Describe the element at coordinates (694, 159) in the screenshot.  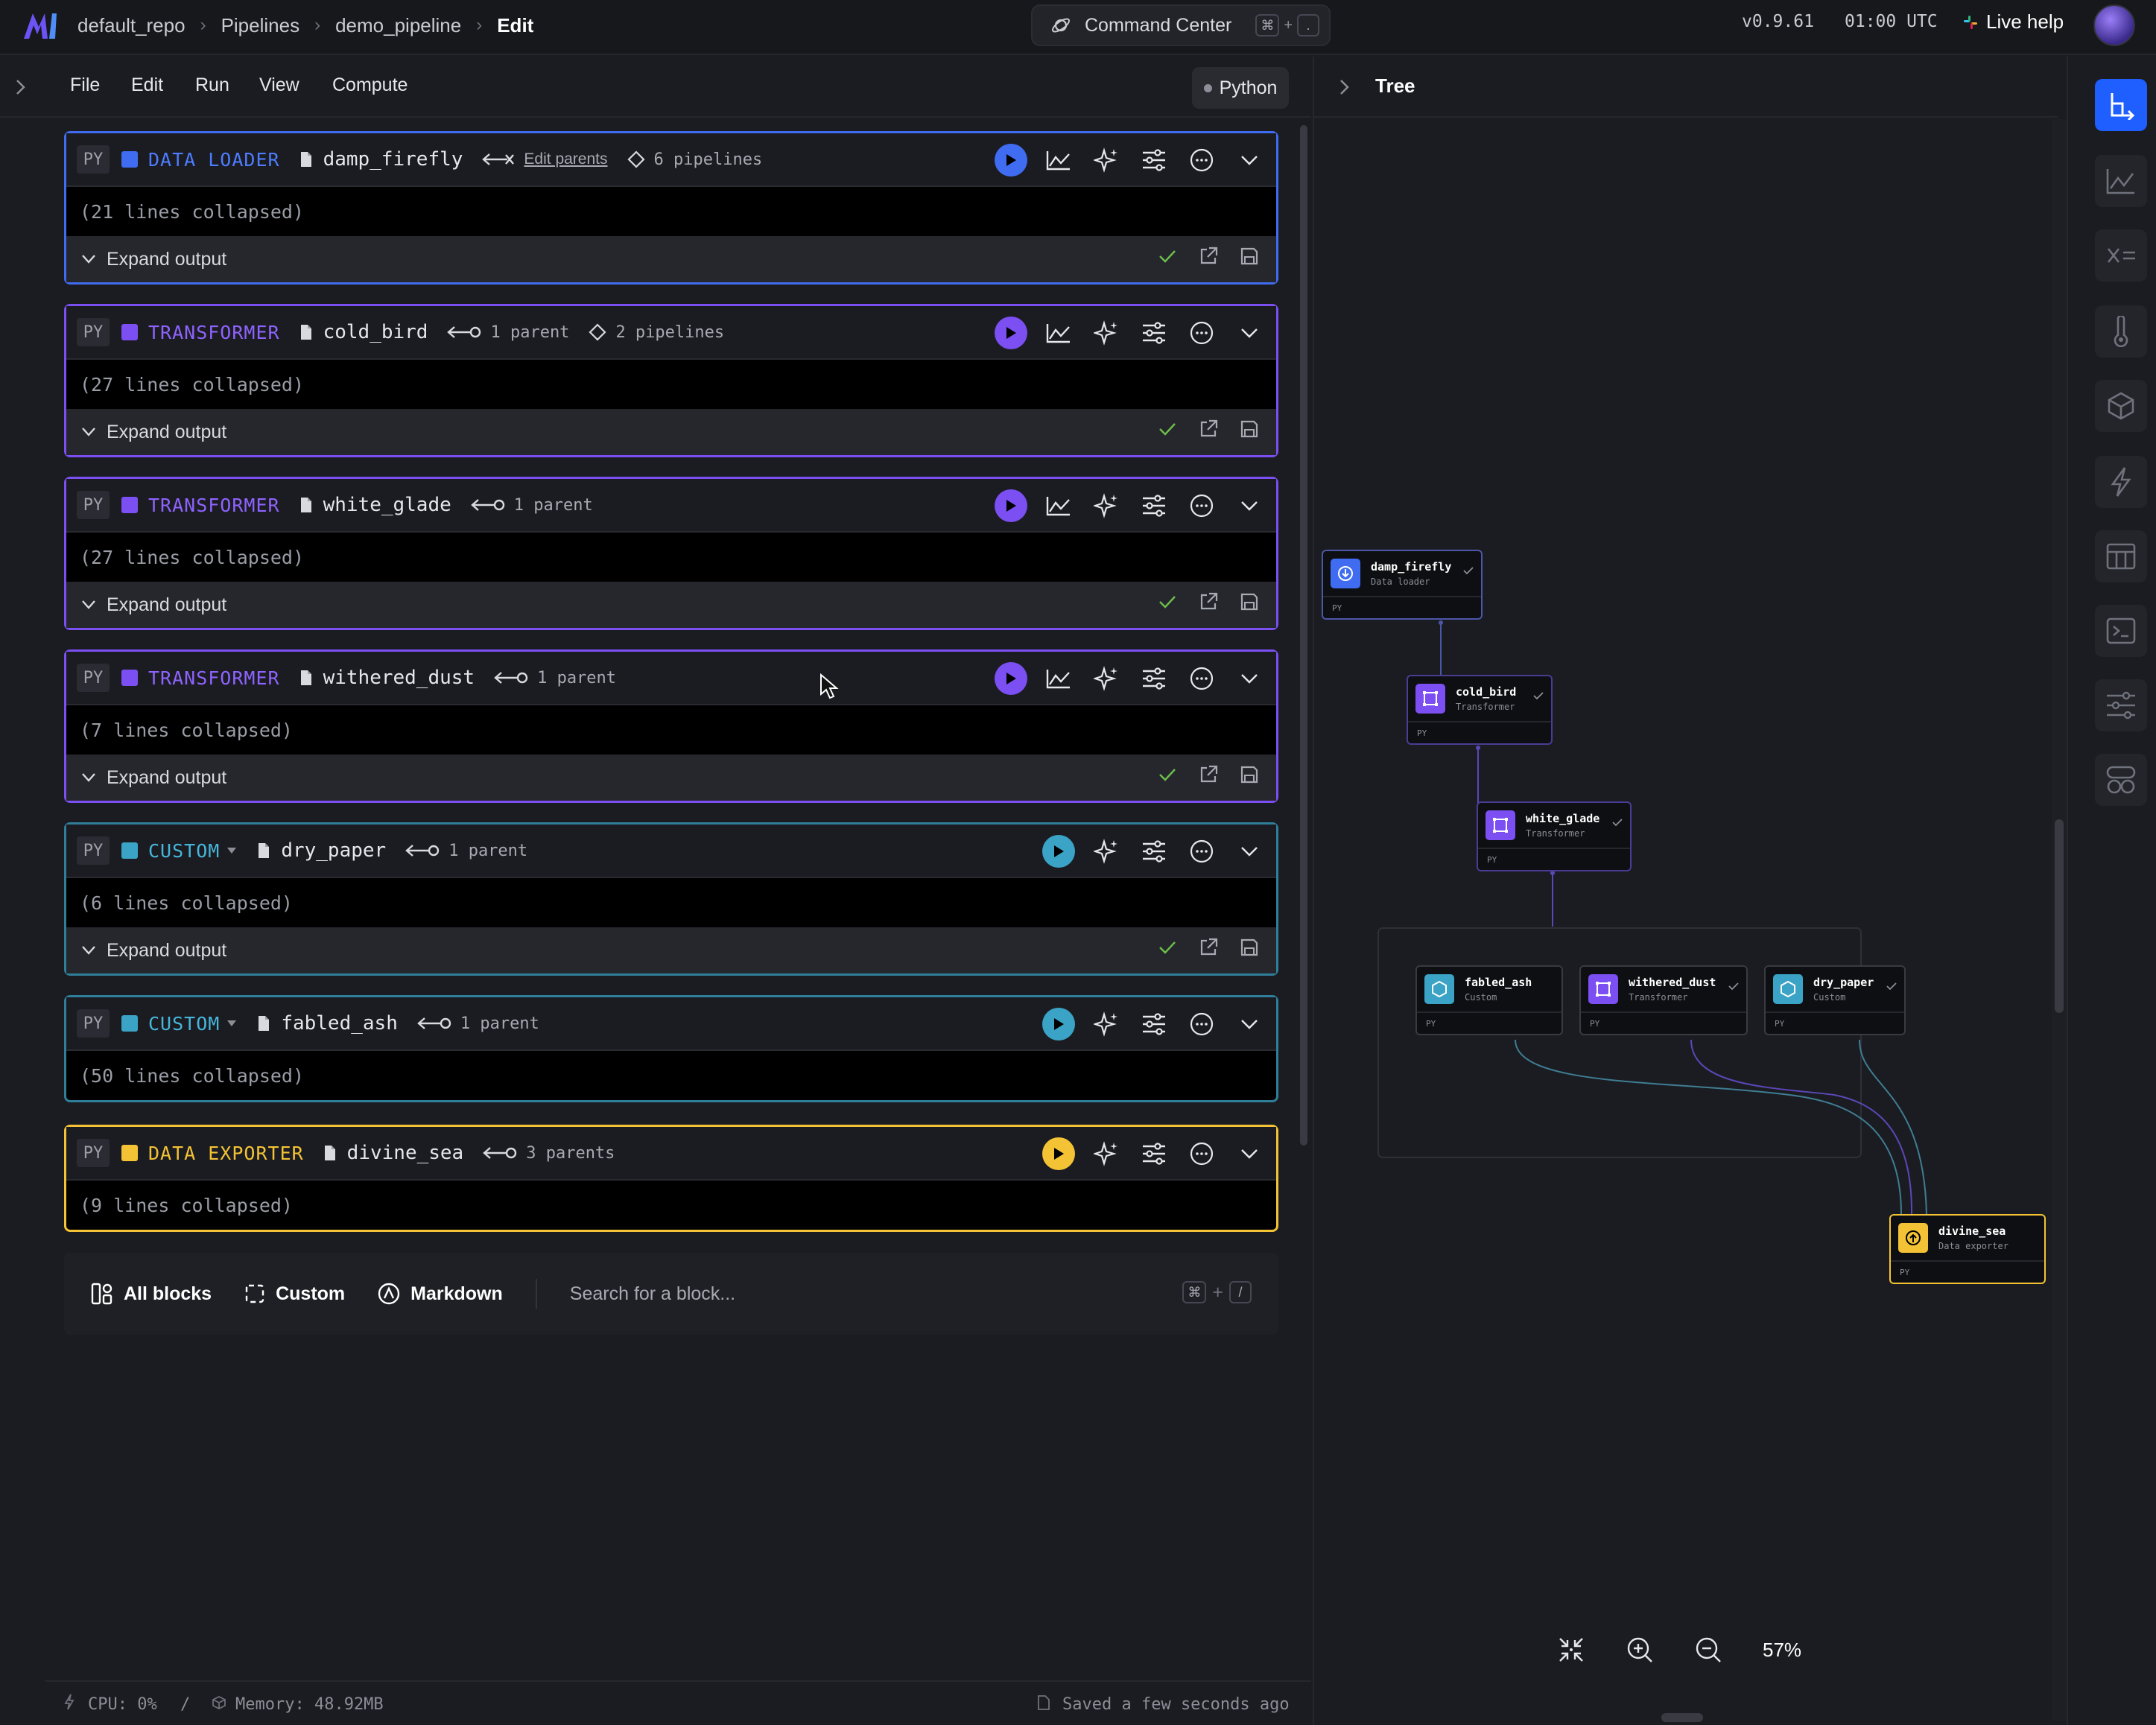
I see `block-pipelines: 6 pipelines` at that location.